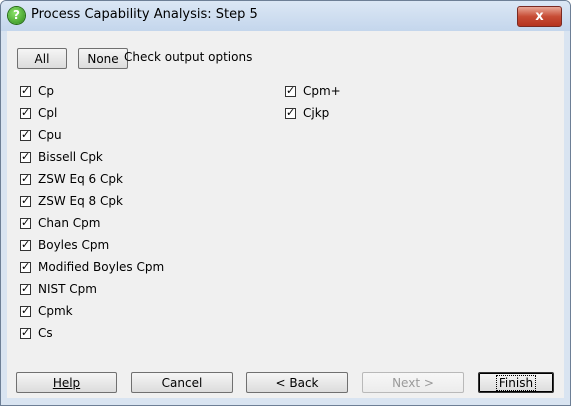 The width and height of the screenshot is (571, 406). I want to click on help-button: Help, so click(66, 382).